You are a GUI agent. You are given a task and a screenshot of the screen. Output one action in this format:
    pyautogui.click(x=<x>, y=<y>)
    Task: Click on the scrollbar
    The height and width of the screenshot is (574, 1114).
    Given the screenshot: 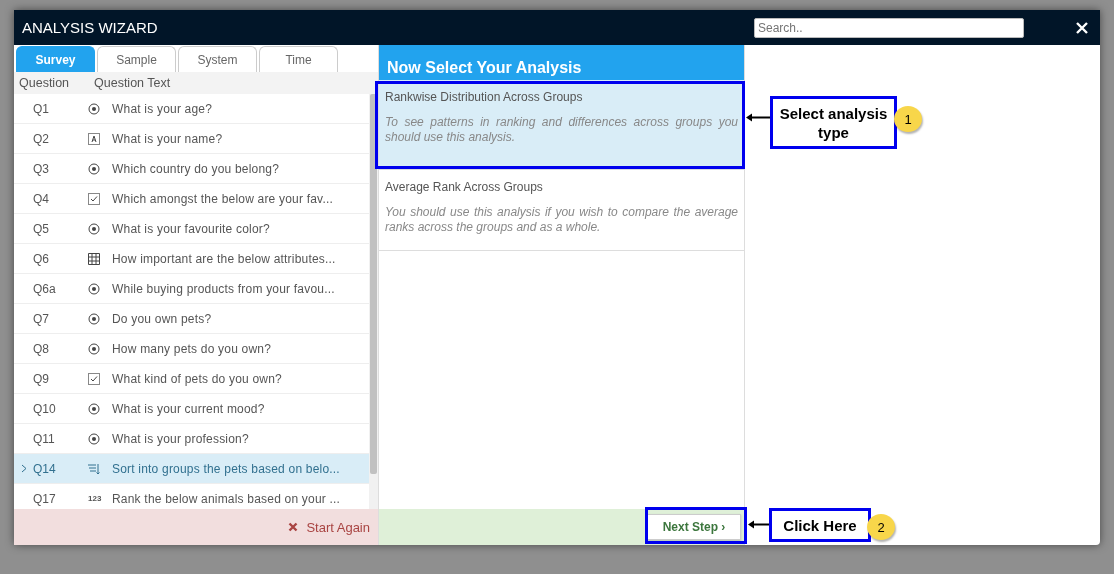 What is the action you would take?
    pyautogui.click(x=373, y=301)
    